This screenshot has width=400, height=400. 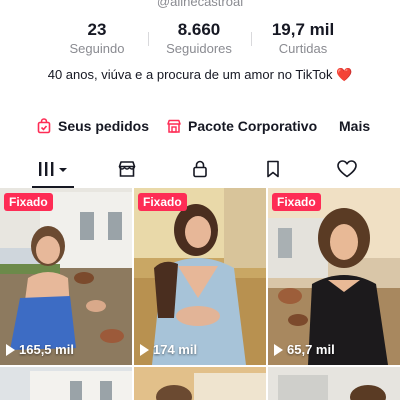 I want to click on likes-count: 19,7 mil, so click(x=303, y=29).